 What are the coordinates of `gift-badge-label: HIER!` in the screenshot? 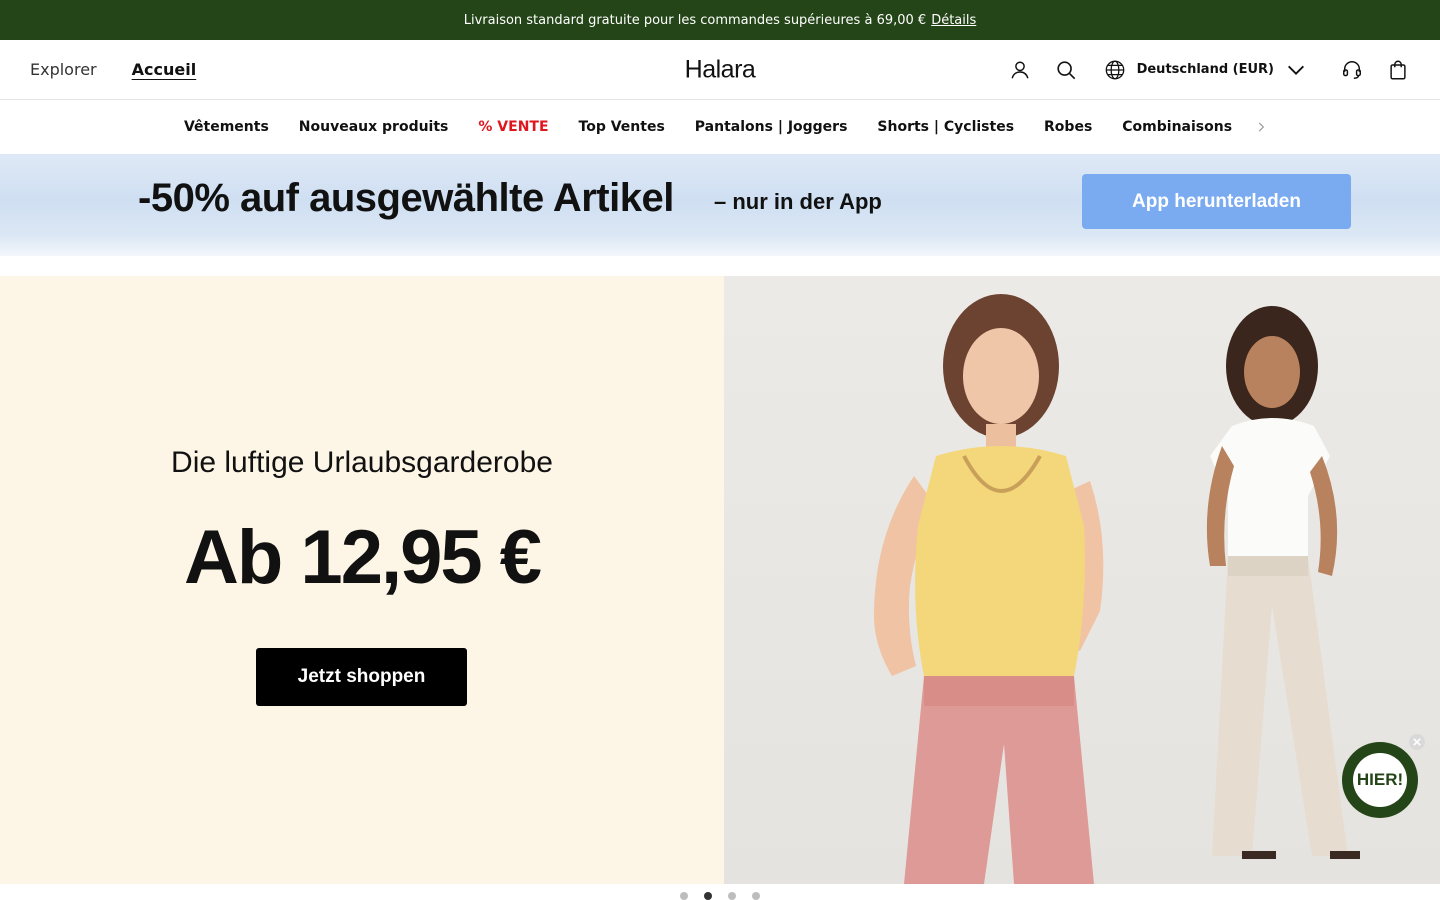 It's located at (1380, 780).